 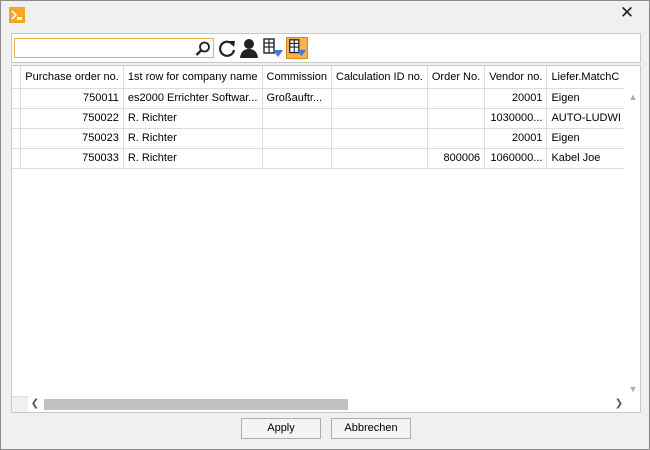 I want to click on column-header-company-name: 1st row for company name, so click(x=193, y=77).